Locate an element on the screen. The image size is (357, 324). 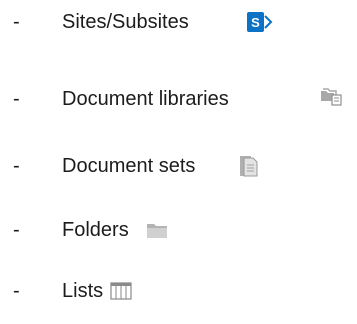
document-set-icon is located at coordinates (249, 166).